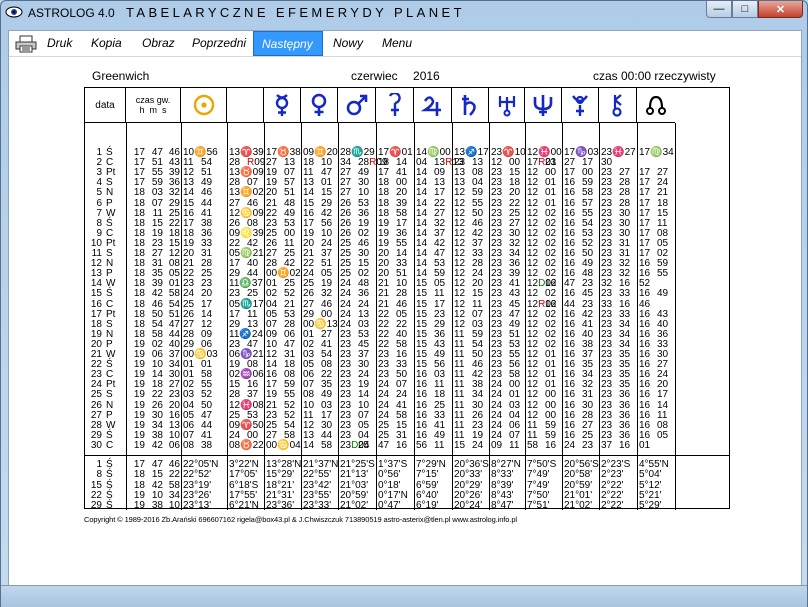 This screenshot has height=607, width=808. Describe the element at coordinates (207, 445) in the screenshot. I see `cell-value: 38` at that location.